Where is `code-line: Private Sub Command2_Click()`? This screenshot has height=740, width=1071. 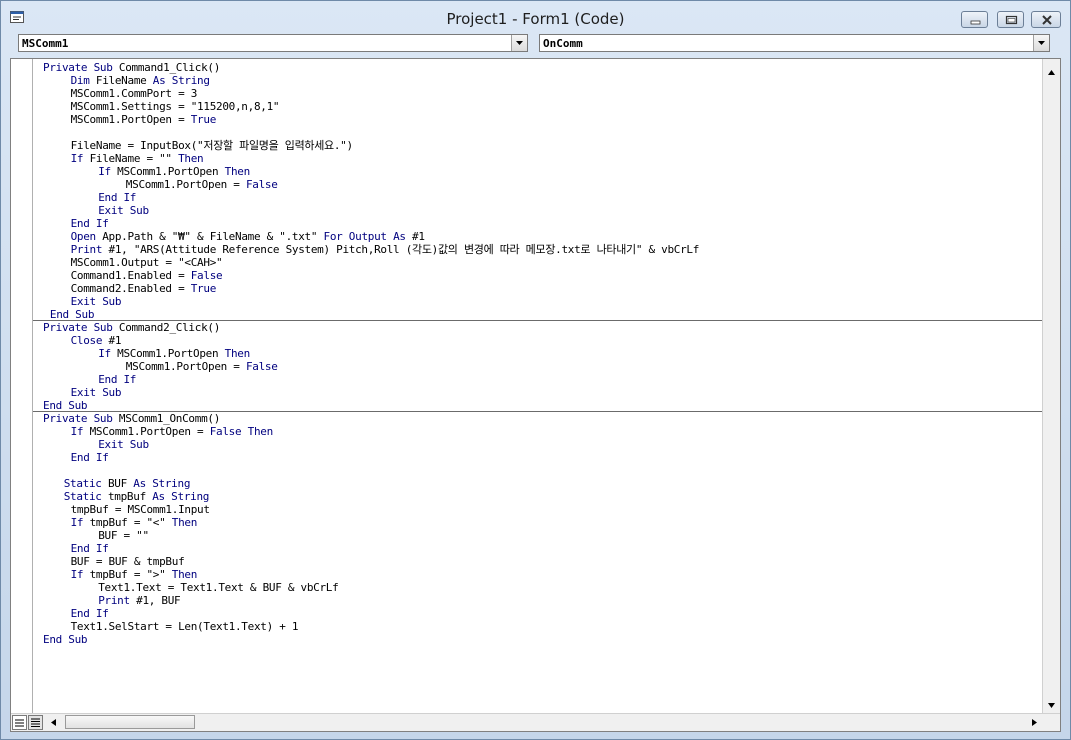
code-line: Private Sub Command2_Click() is located at coordinates (131, 327).